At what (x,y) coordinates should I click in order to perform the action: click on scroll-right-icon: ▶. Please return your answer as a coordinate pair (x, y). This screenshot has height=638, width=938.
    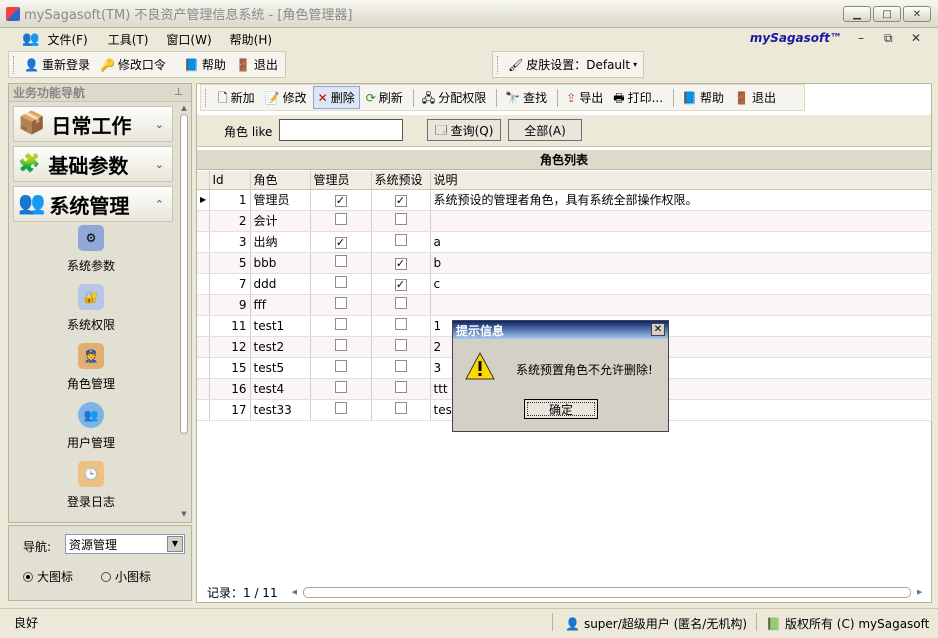
    Looking at the image, I should click on (919, 592).